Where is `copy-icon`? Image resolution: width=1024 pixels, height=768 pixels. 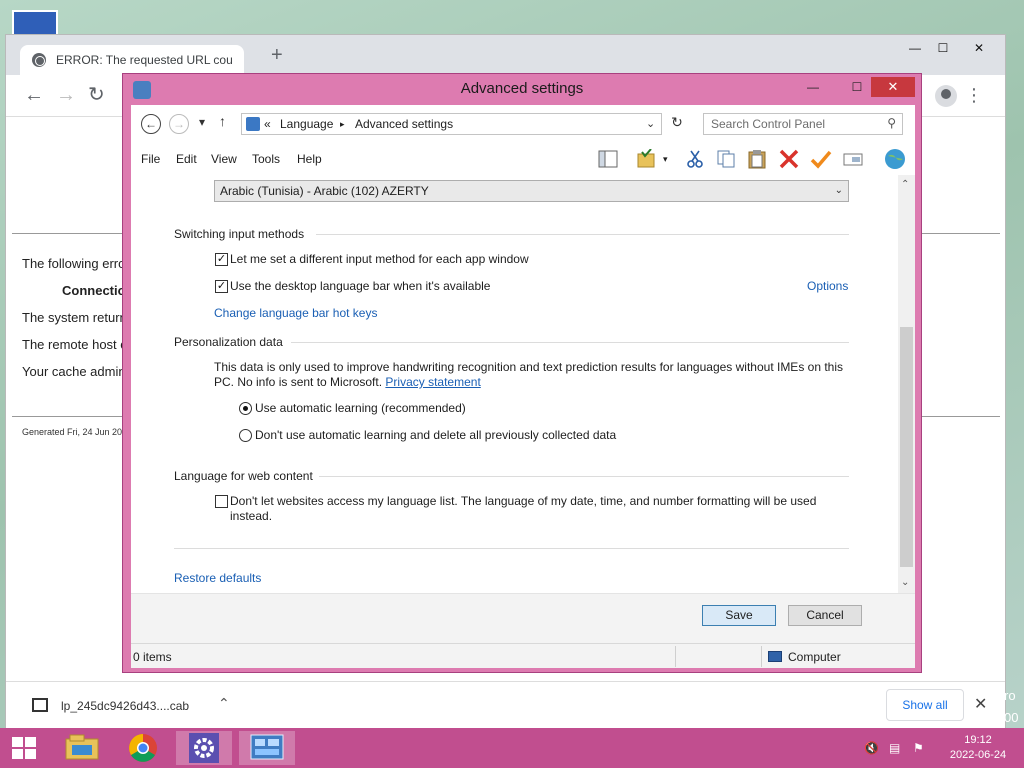
copy-icon is located at coordinates (726, 159).